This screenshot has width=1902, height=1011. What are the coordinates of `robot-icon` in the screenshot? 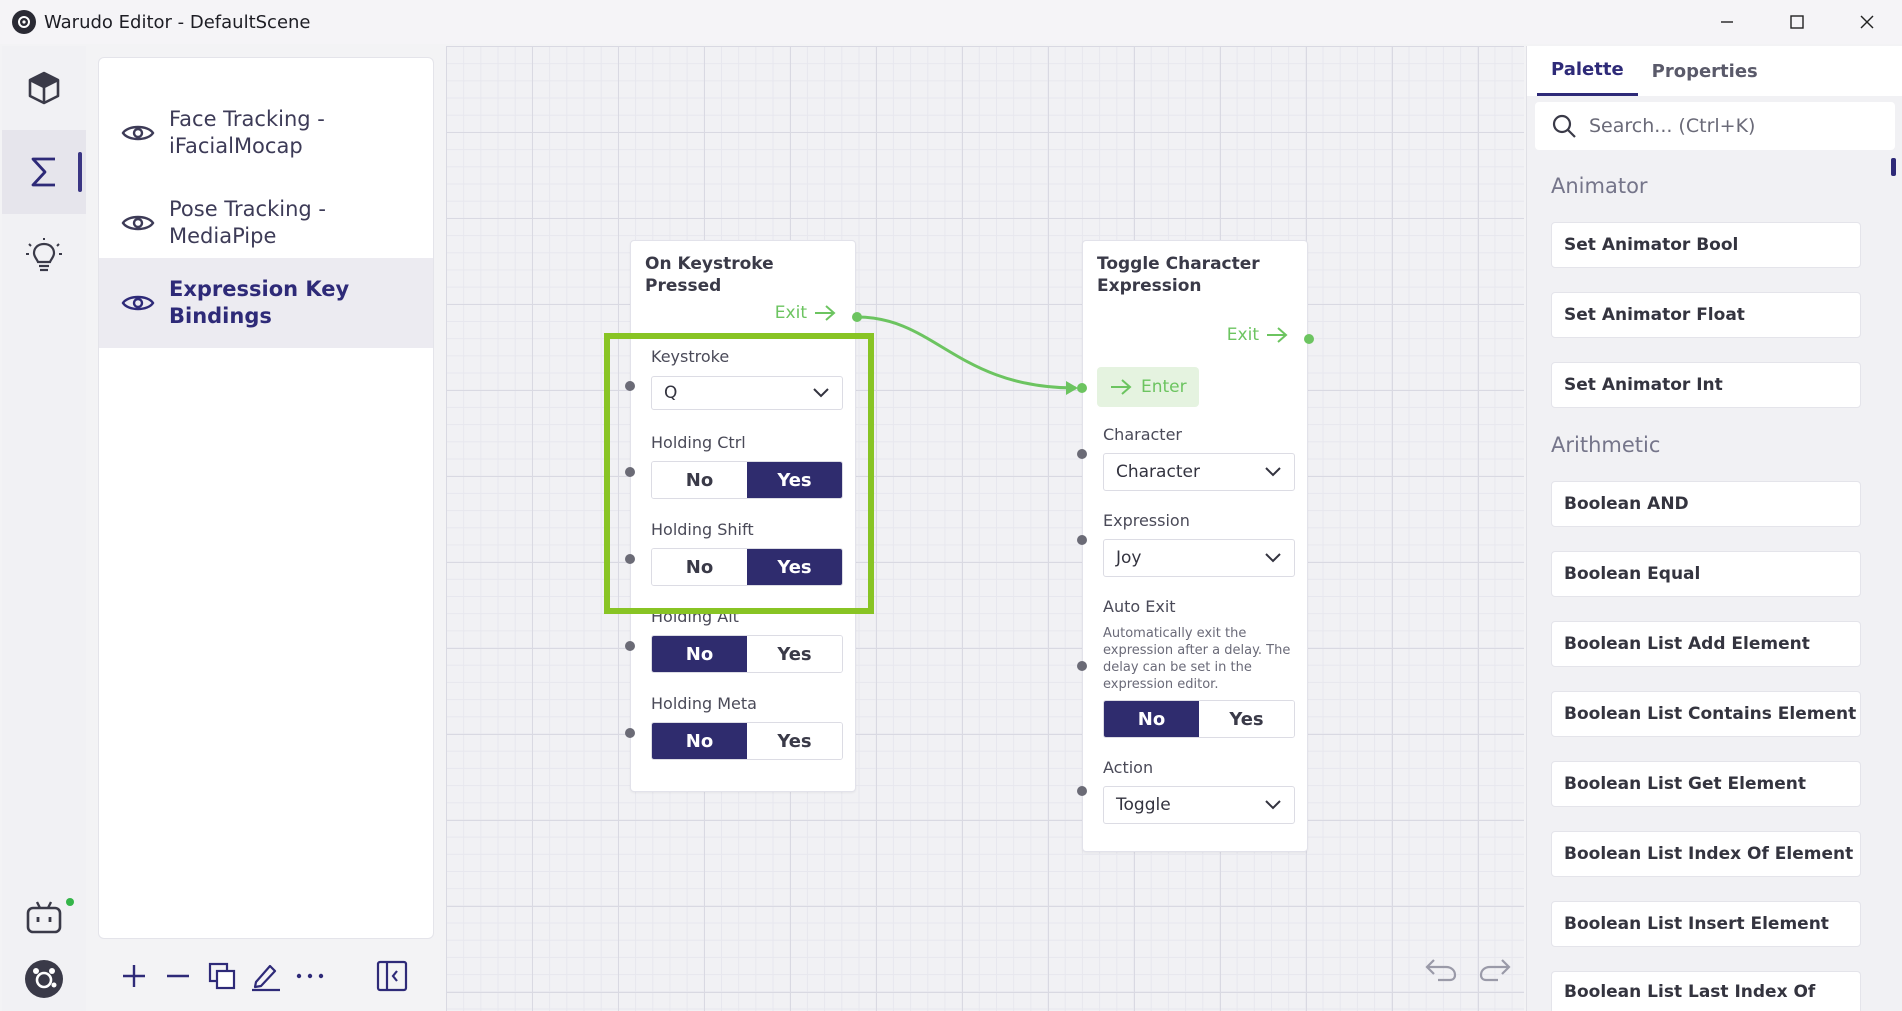 It's located at (44, 917).